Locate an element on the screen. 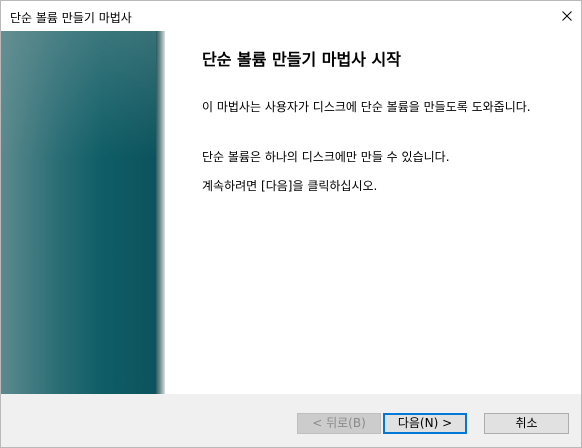  close-button is located at coordinates (567, 16).